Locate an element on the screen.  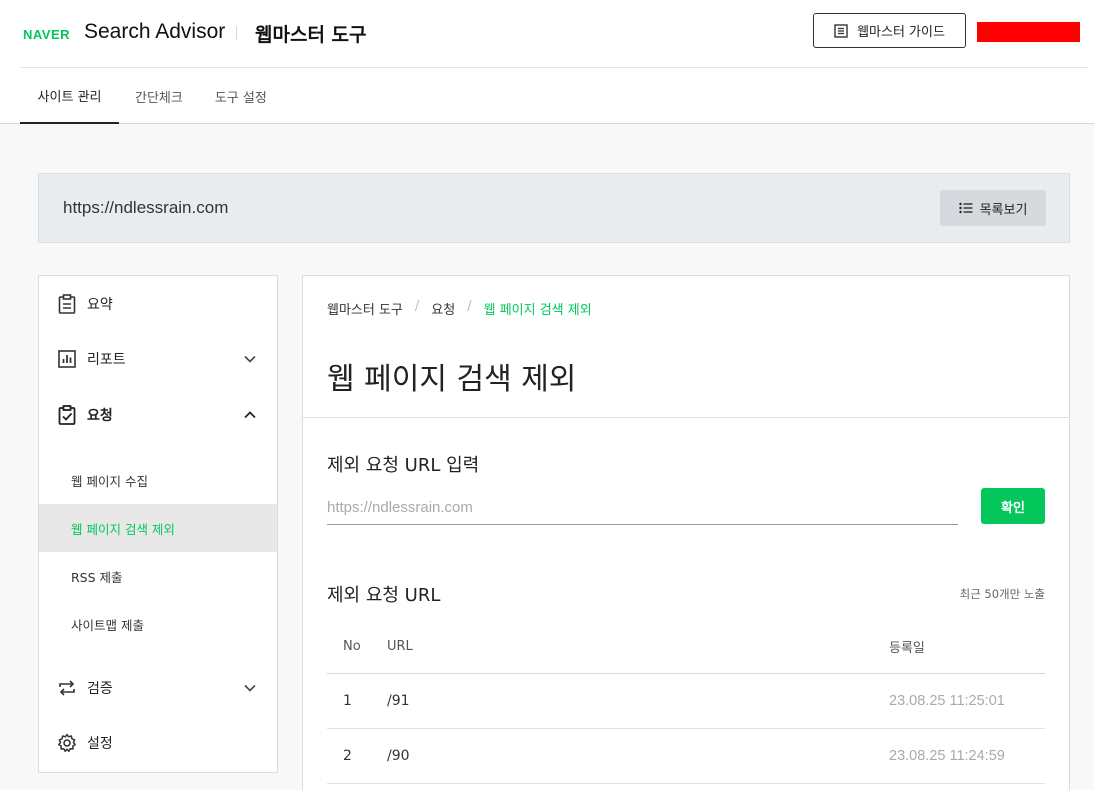
chevron-up-icon is located at coordinates (250, 415).